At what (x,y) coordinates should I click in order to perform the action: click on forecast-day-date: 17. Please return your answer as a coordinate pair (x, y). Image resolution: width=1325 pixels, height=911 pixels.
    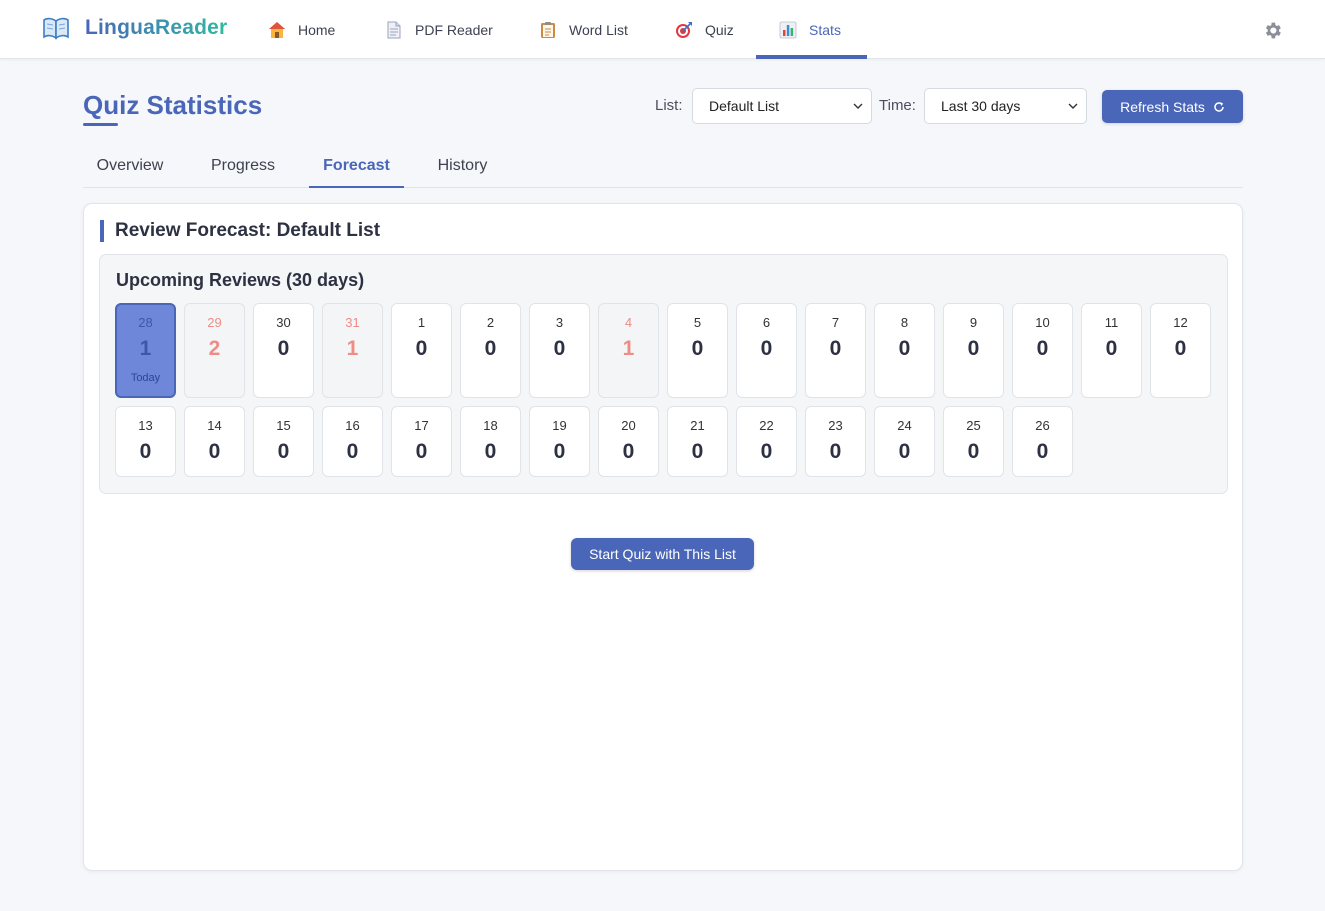
    Looking at the image, I should click on (421, 425).